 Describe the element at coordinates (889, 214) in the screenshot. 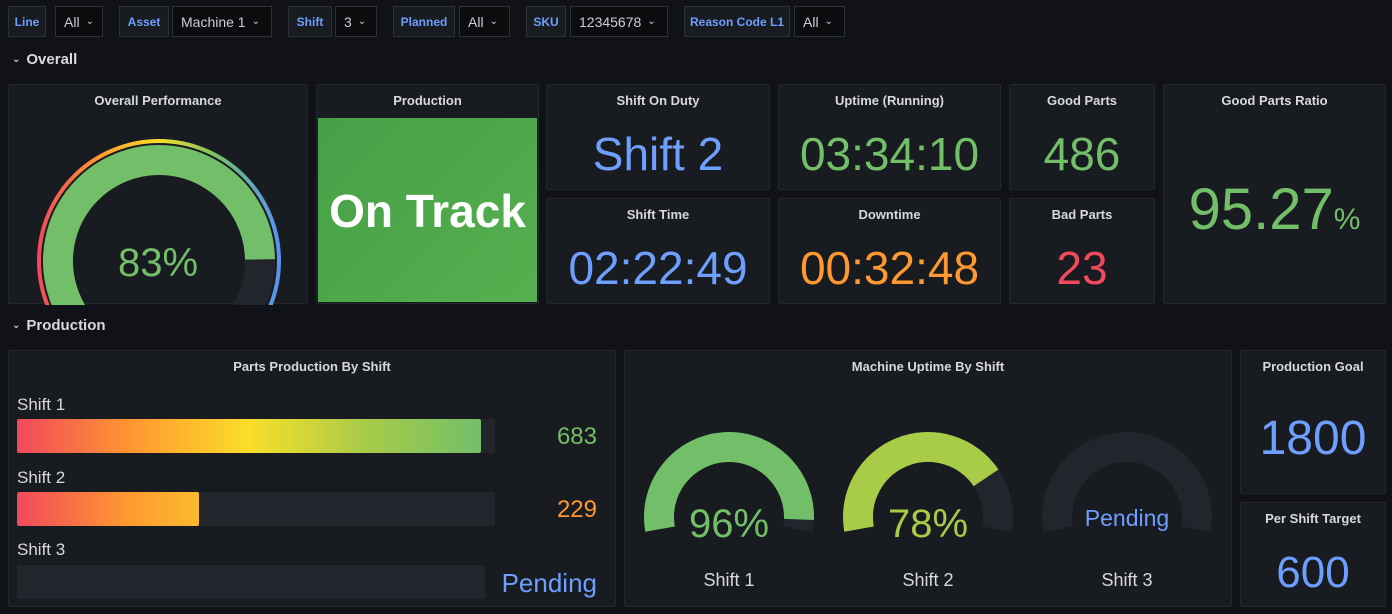

I see `panel-title: Downtime` at that location.